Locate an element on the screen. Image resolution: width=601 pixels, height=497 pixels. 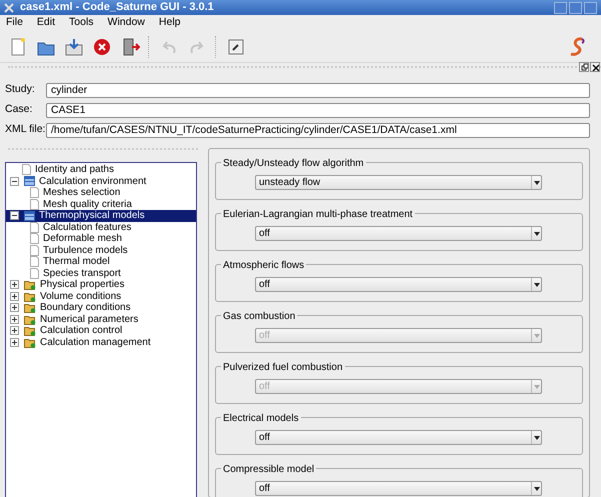
dropdown: unsteady flow is located at coordinates (398, 182).